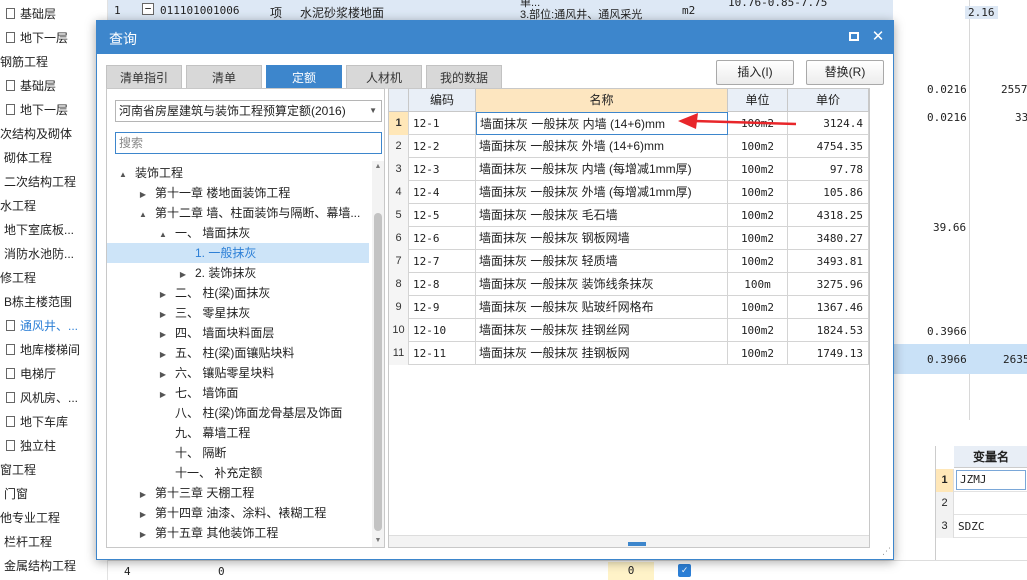  Describe the element at coordinates (37, 38) in the screenshot. I see `sidebar-item: 地下一层` at that location.